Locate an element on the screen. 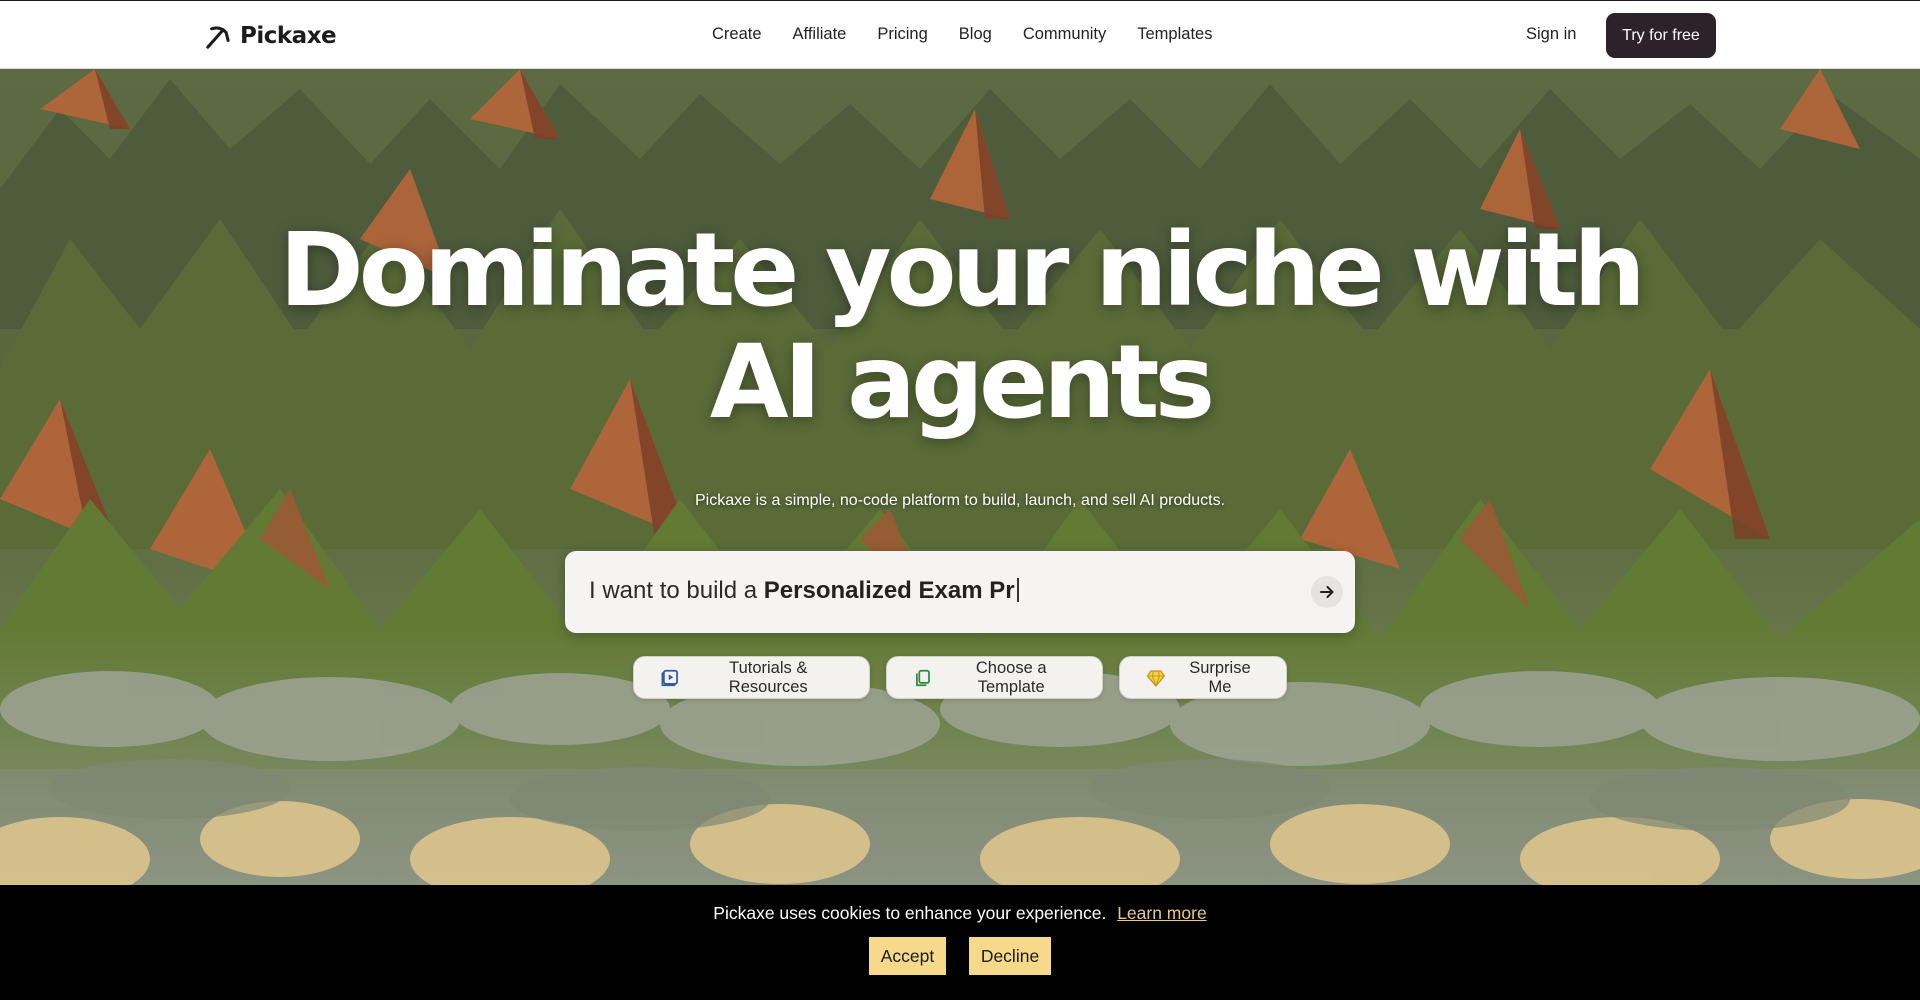 The image size is (1920, 1000). pickaxe-arrow-icon is located at coordinates (218, 37).